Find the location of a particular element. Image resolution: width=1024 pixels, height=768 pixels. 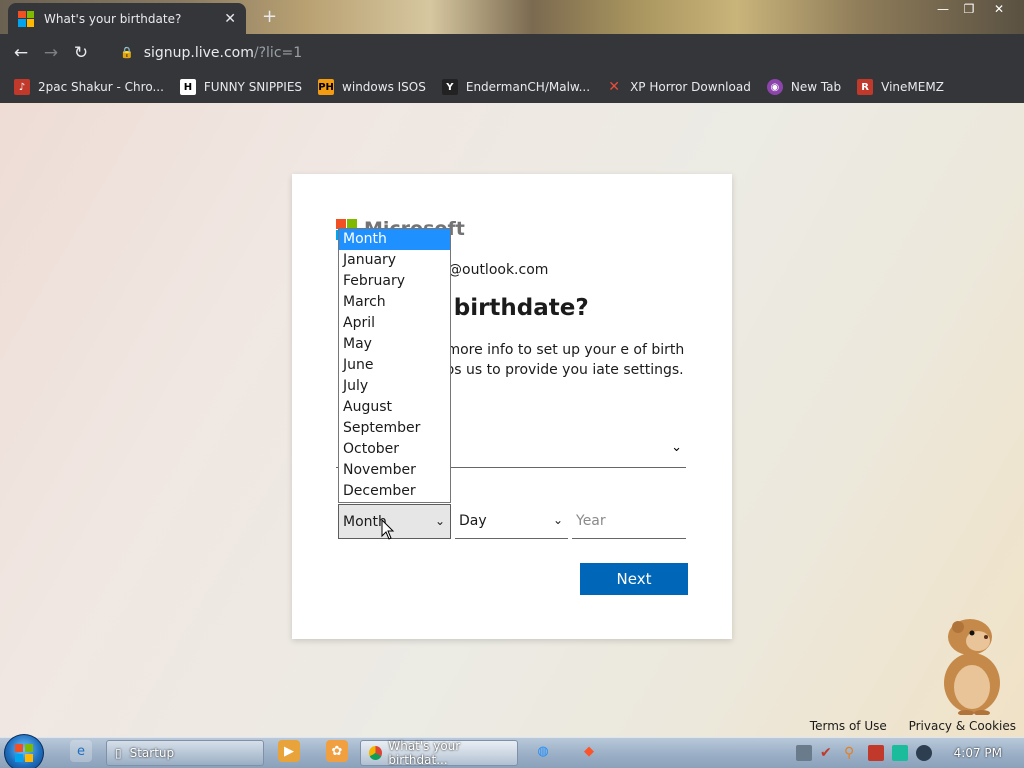

microsoft-favicon-icon is located at coordinates (26, 18).